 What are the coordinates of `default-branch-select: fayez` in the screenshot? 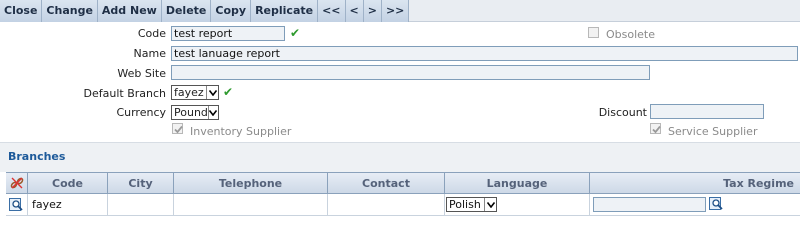 It's located at (195, 92).